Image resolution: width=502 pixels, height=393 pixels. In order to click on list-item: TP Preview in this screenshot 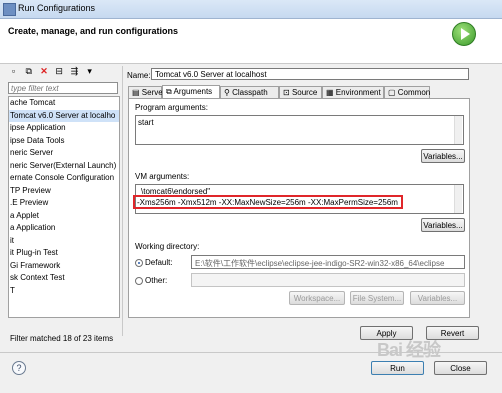, I will do `click(64, 191)`.